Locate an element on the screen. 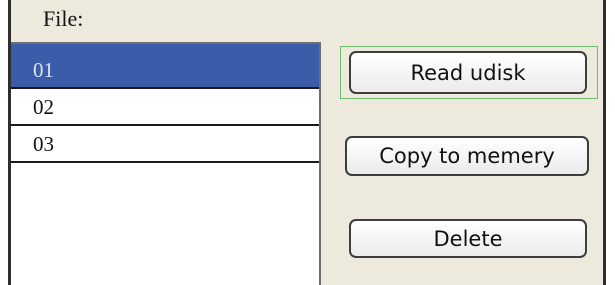 Image resolution: width=615 pixels, height=285 pixels. file-list-item-label: 03 is located at coordinates (43, 144).